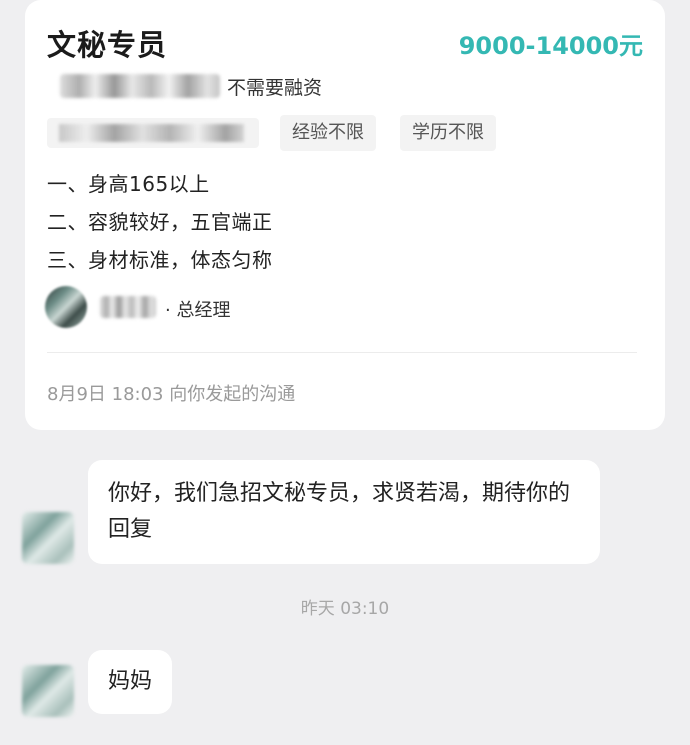  What do you see at coordinates (160, 260) in the screenshot?
I see `requirement-3: 三、身材标准，体态匀称` at bounding box center [160, 260].